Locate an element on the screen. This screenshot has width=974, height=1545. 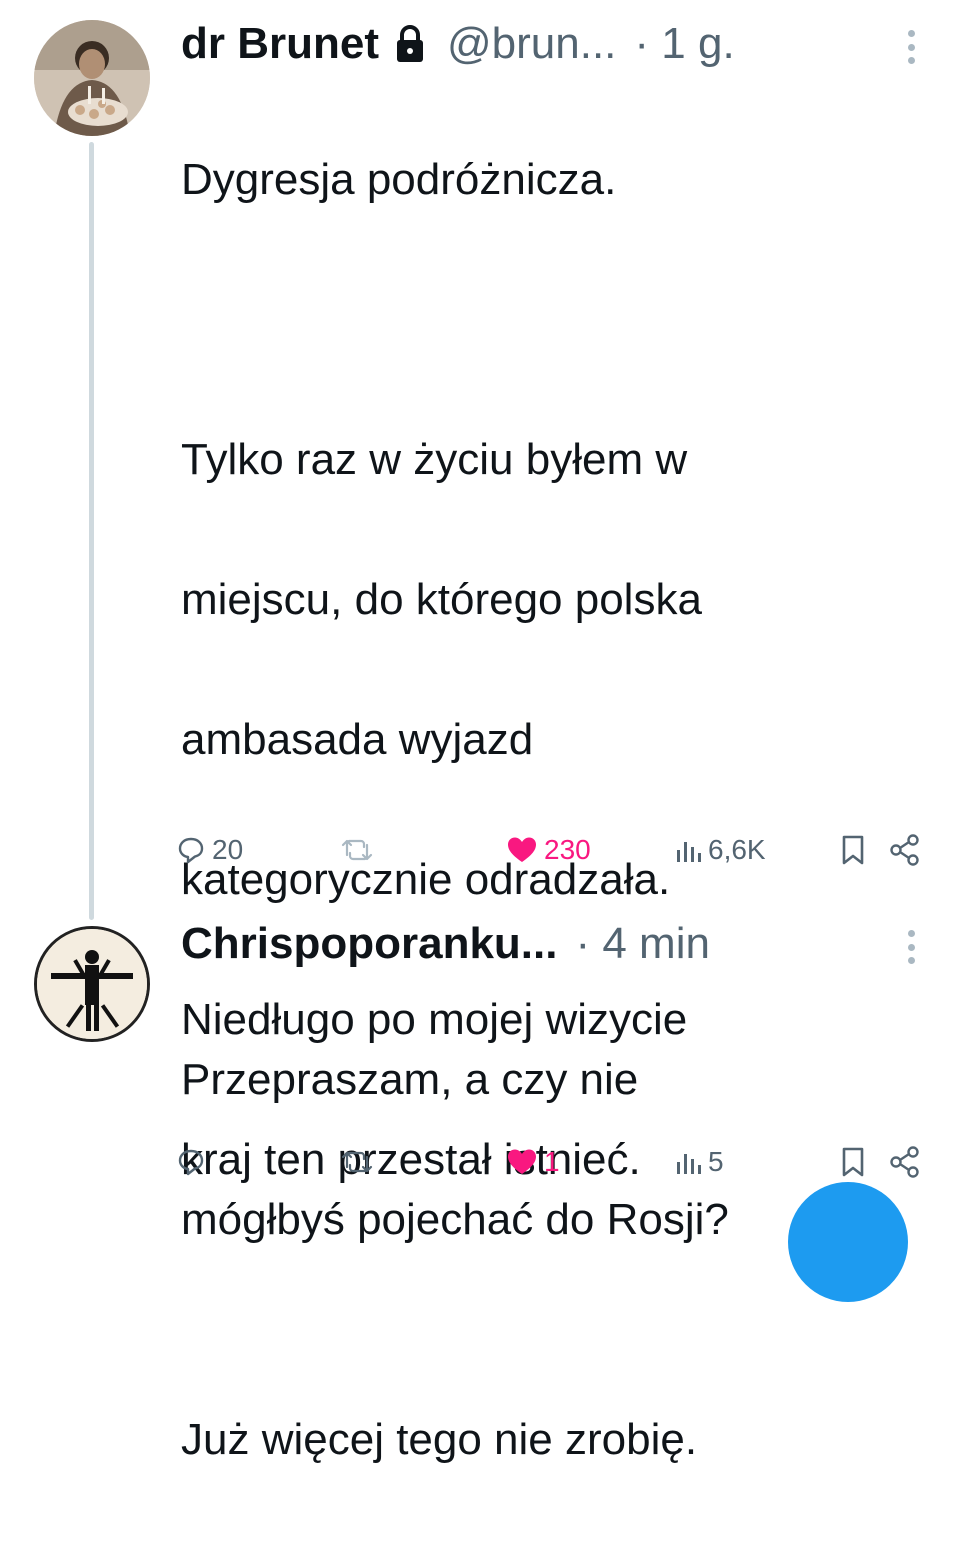
tweet-header: Chrispoporanku... · 4 min is located at coordinates (445, 944).